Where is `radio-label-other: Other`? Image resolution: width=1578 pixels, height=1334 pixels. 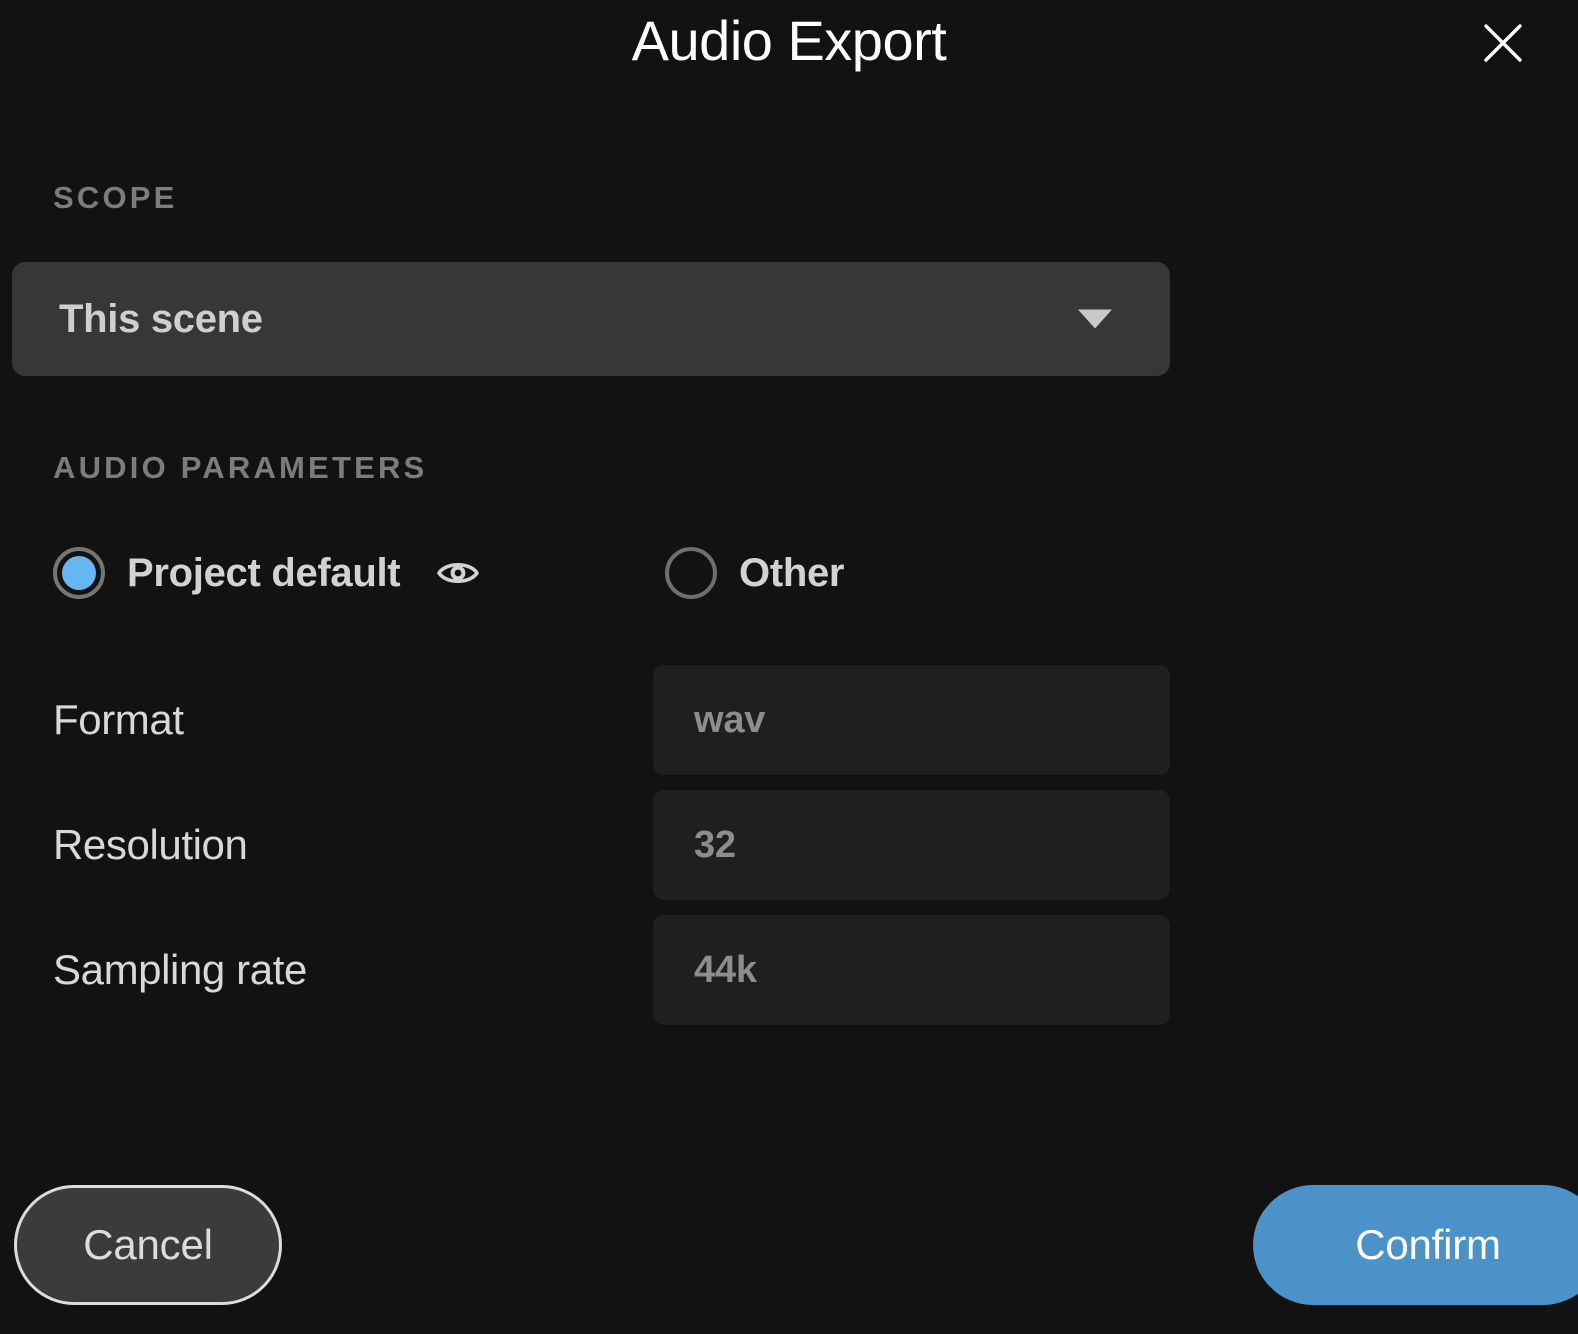 radio-label-other: Other is located at coordinates (792, 572).